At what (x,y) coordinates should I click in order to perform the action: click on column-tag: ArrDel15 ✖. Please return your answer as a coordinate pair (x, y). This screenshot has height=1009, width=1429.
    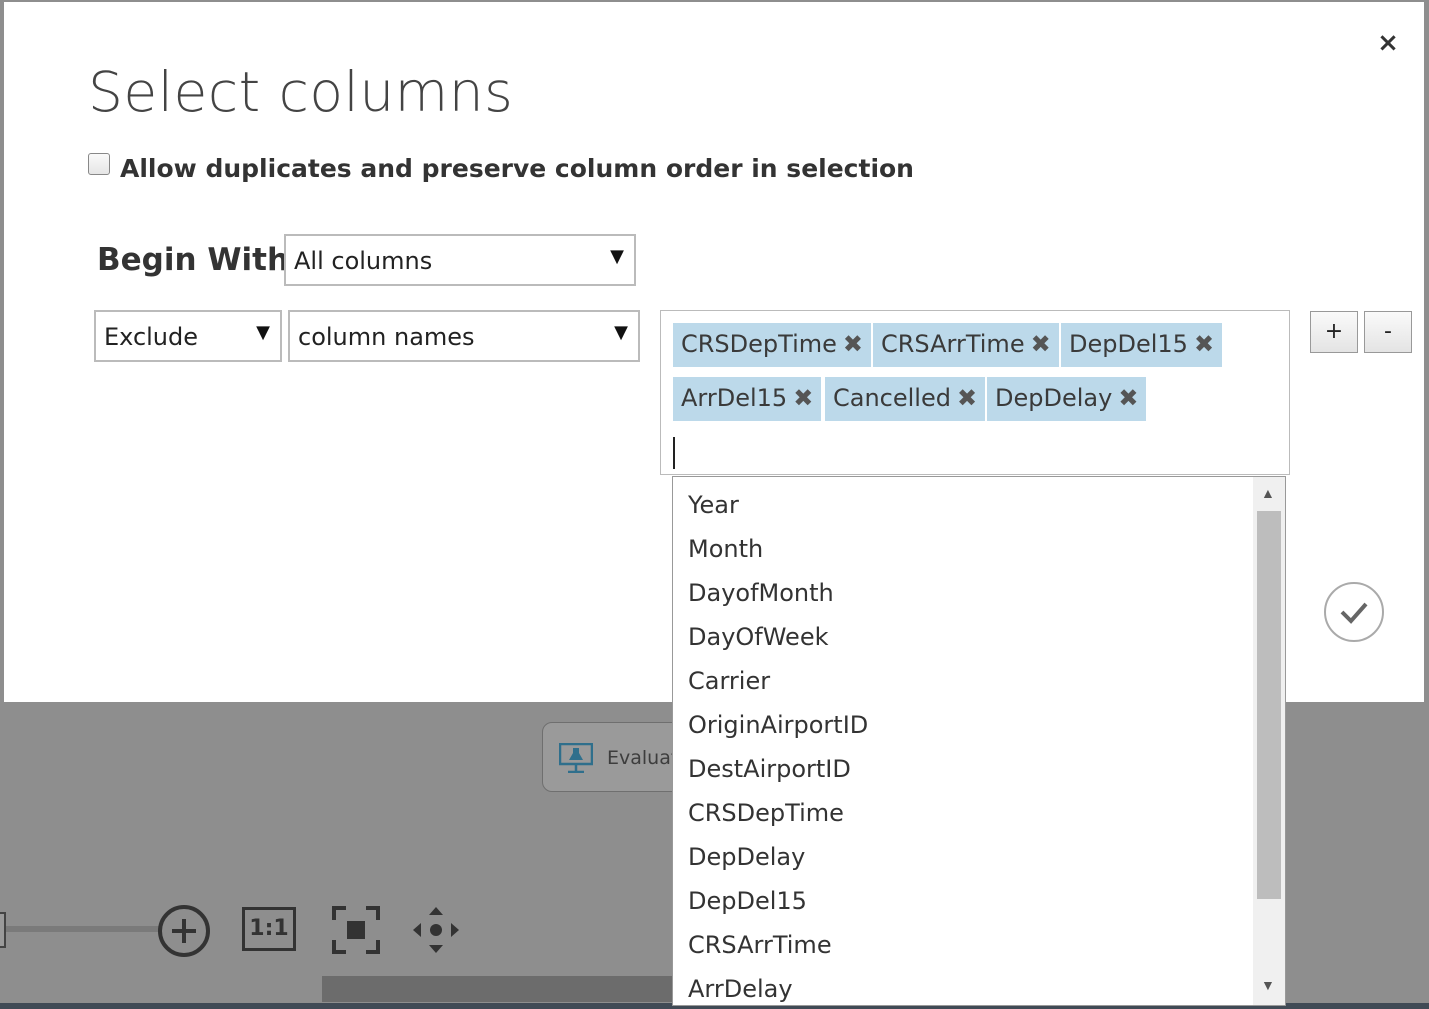
    Looking at the image, I should click on (747, 399).